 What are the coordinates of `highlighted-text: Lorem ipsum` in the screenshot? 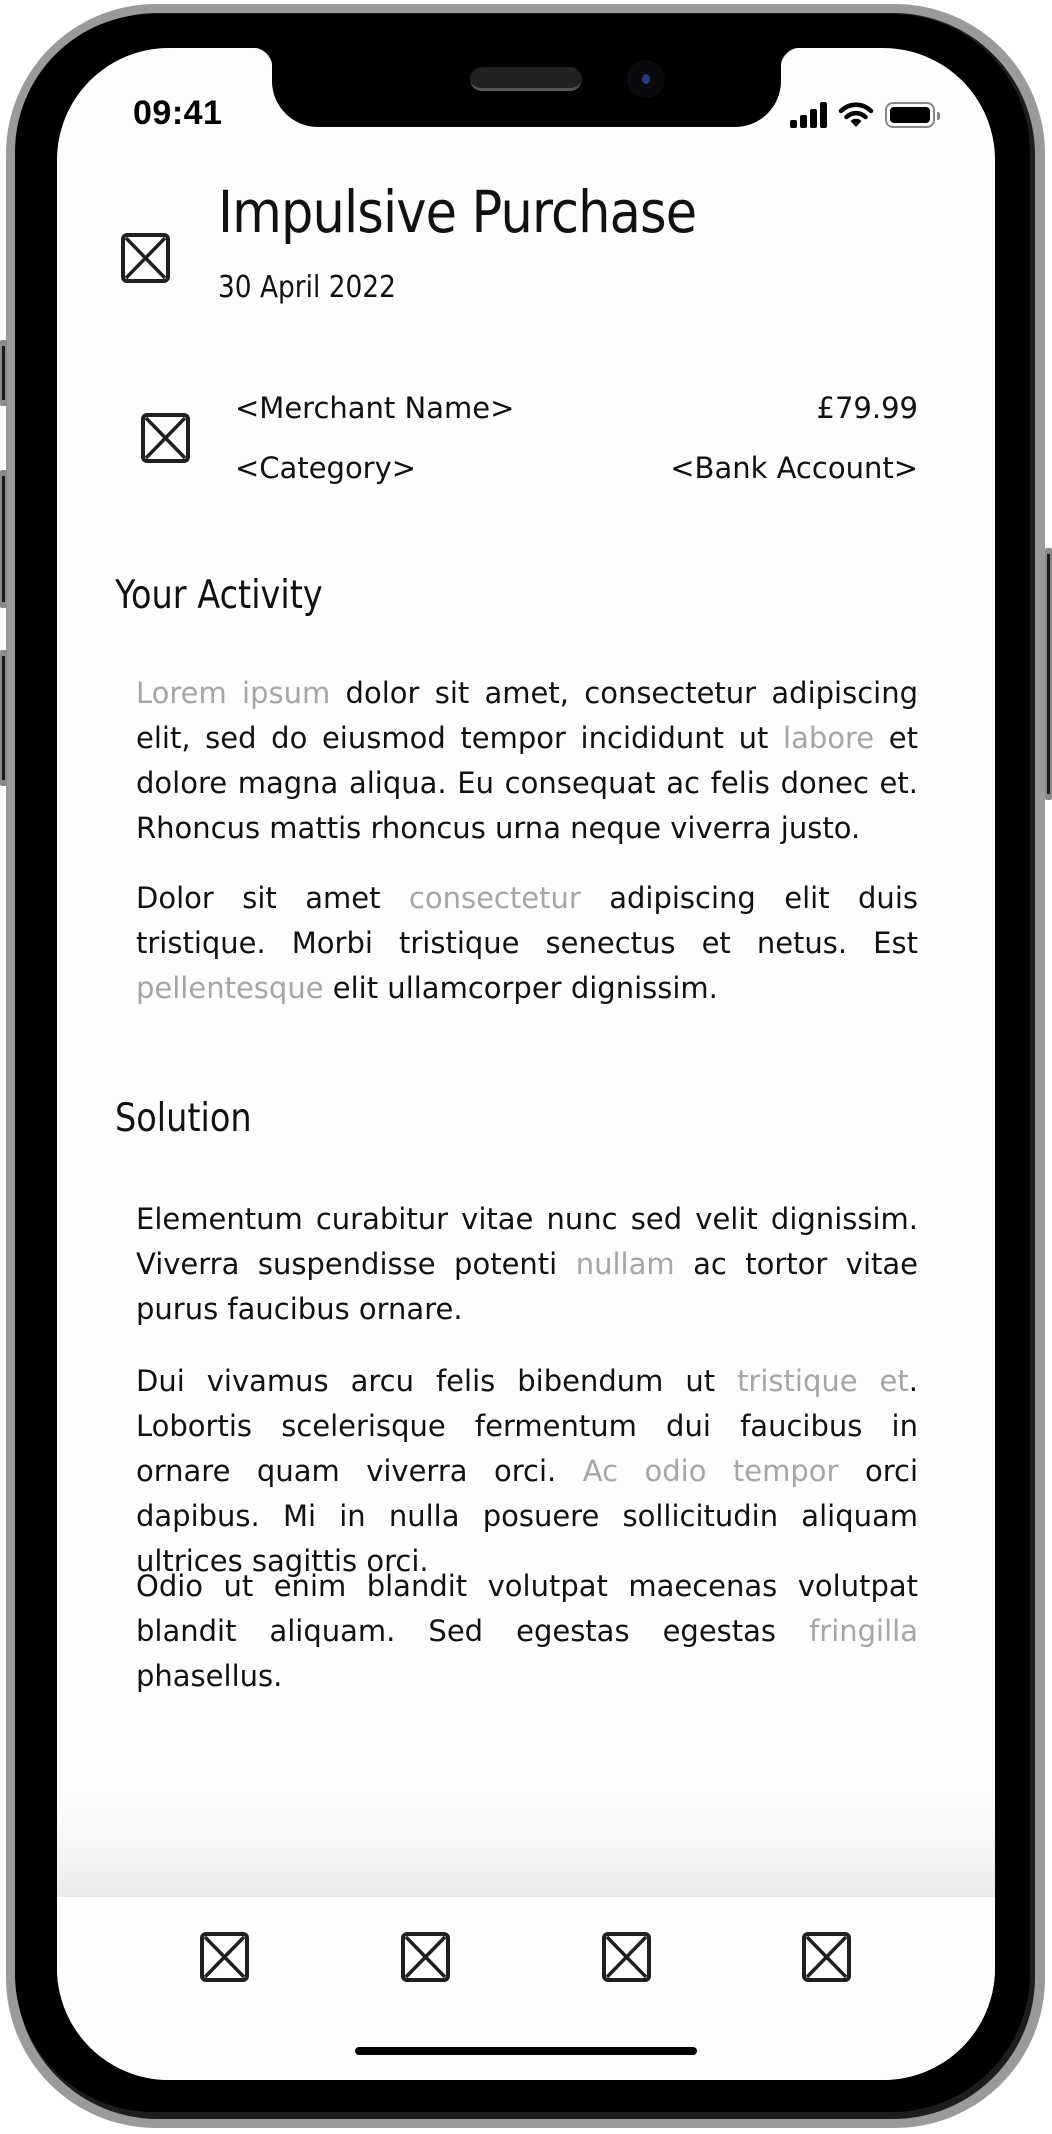 It's located at (233, 693).